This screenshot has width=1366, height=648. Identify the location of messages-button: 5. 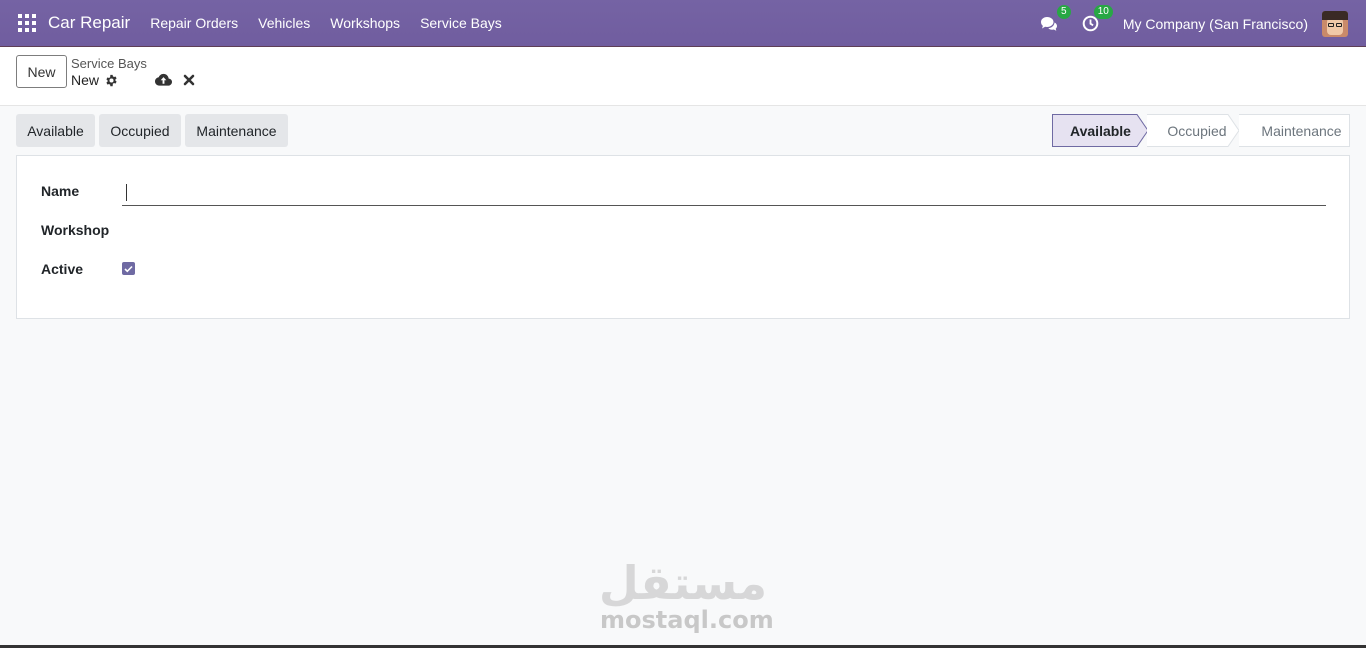
(1055, 19).